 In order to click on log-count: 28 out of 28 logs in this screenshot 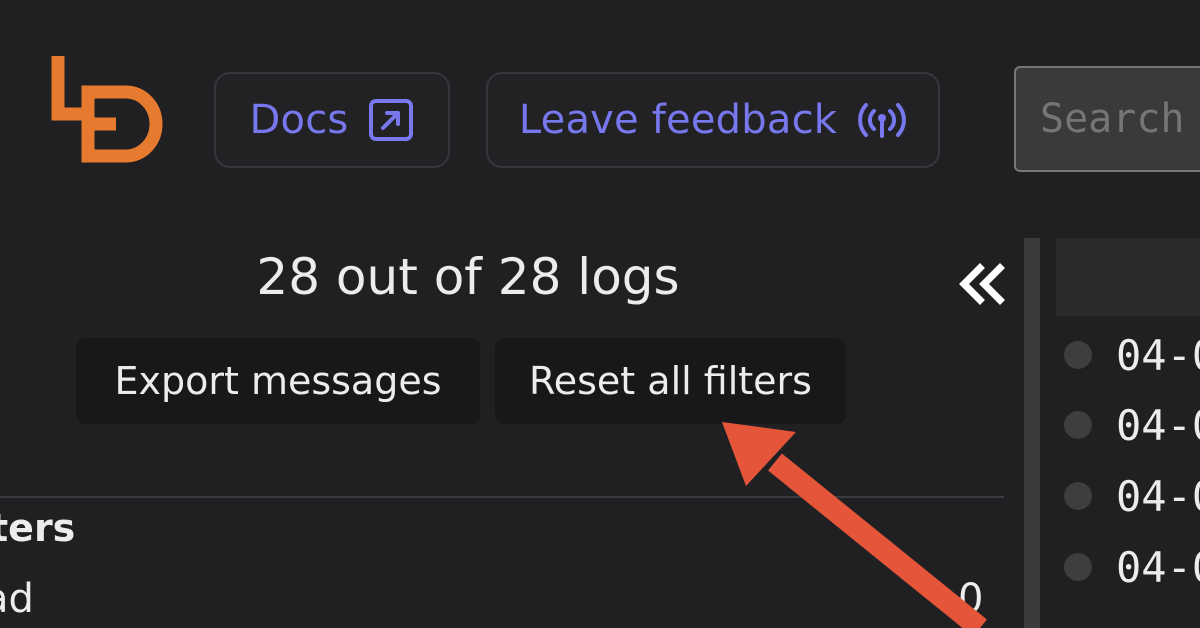, I will do `click(468, 277)`.